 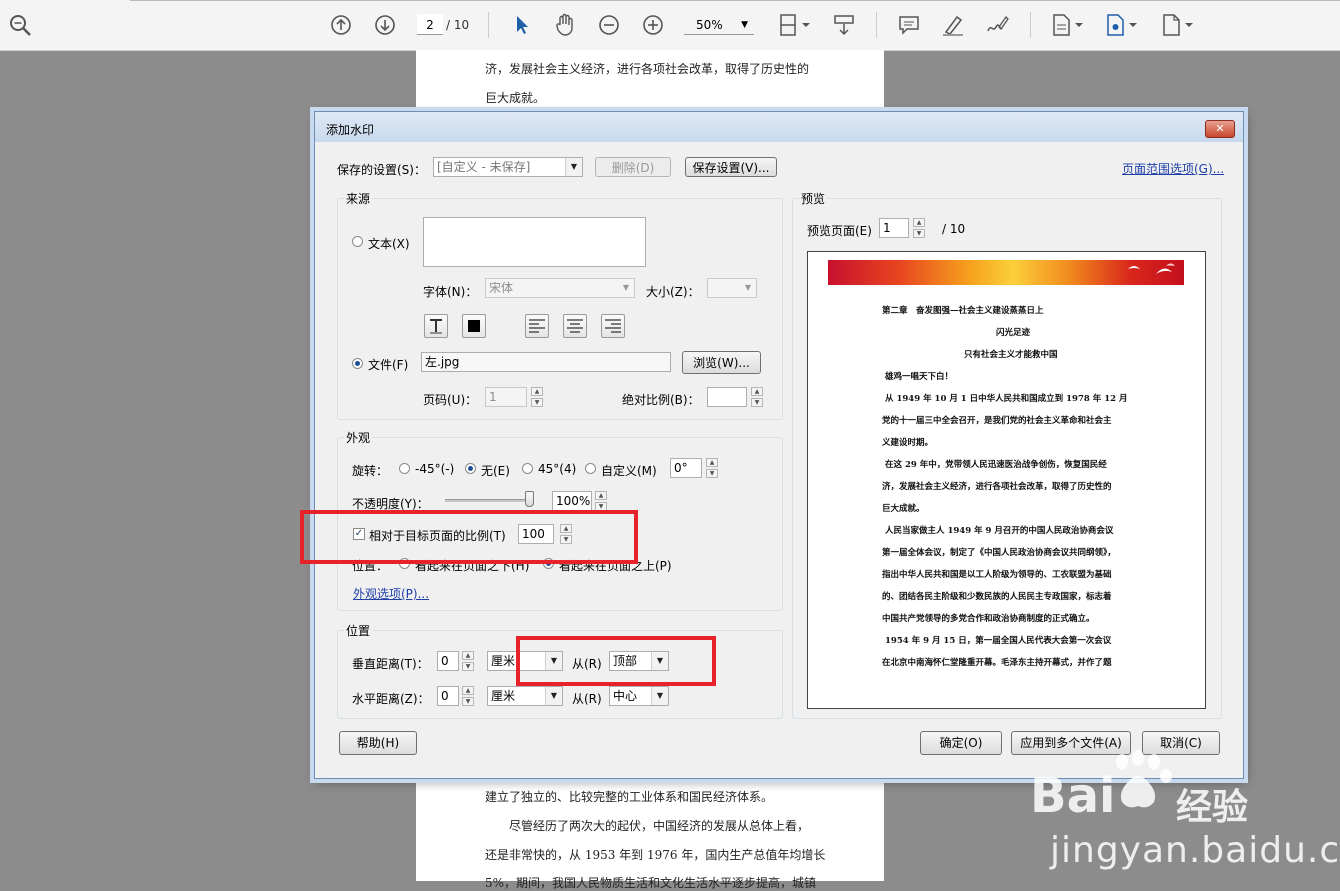 What do you see at coordinates (673, 292) in the screenshot?
I see `size-label: 大小(Z)：` at bounding box center [673, 292].